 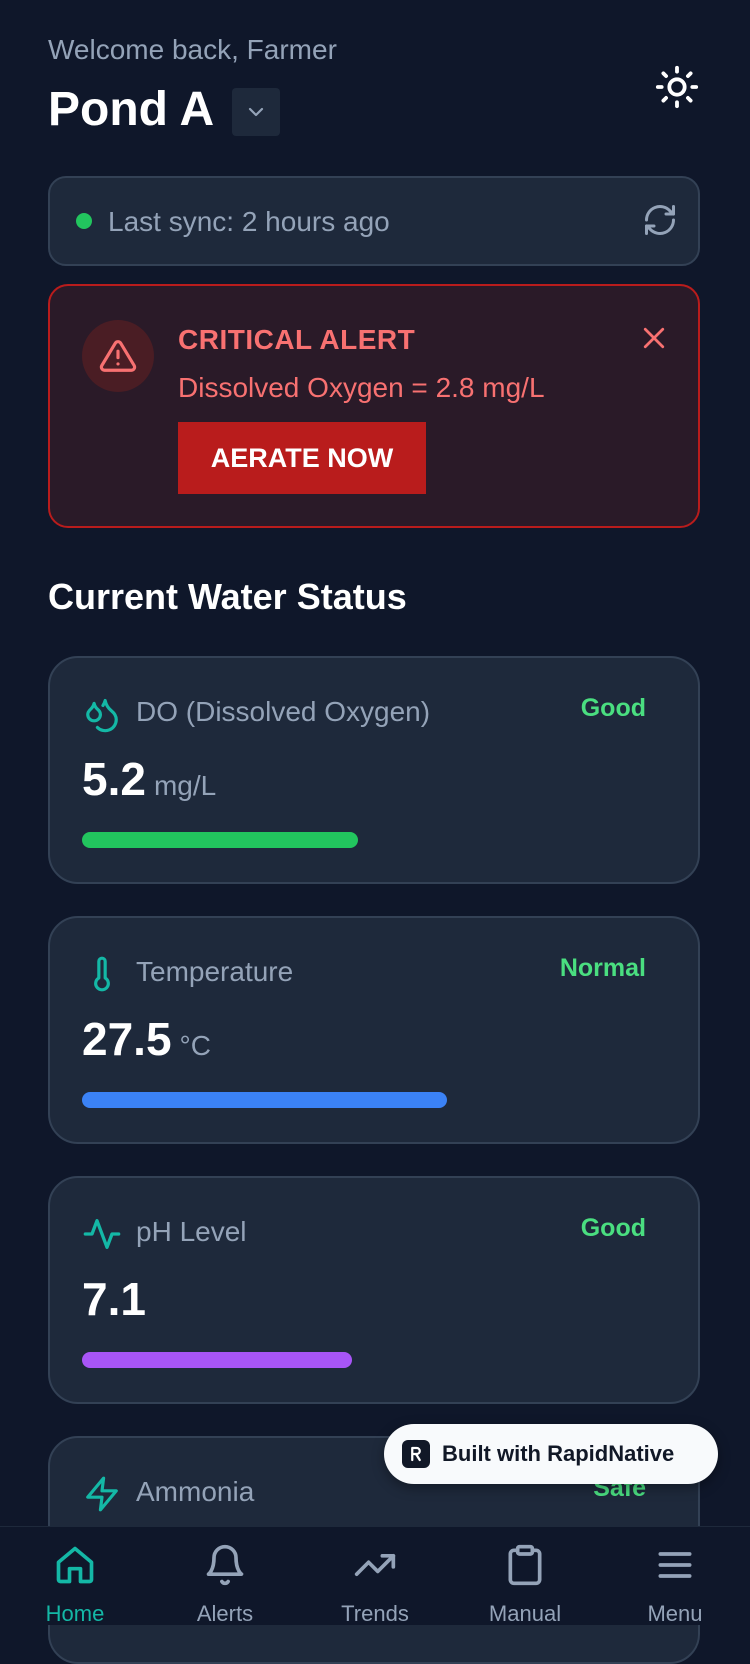 I want to click on metric-card-temperature: Temperature Normal 27.5 °C, so click(x=374, y=1030).